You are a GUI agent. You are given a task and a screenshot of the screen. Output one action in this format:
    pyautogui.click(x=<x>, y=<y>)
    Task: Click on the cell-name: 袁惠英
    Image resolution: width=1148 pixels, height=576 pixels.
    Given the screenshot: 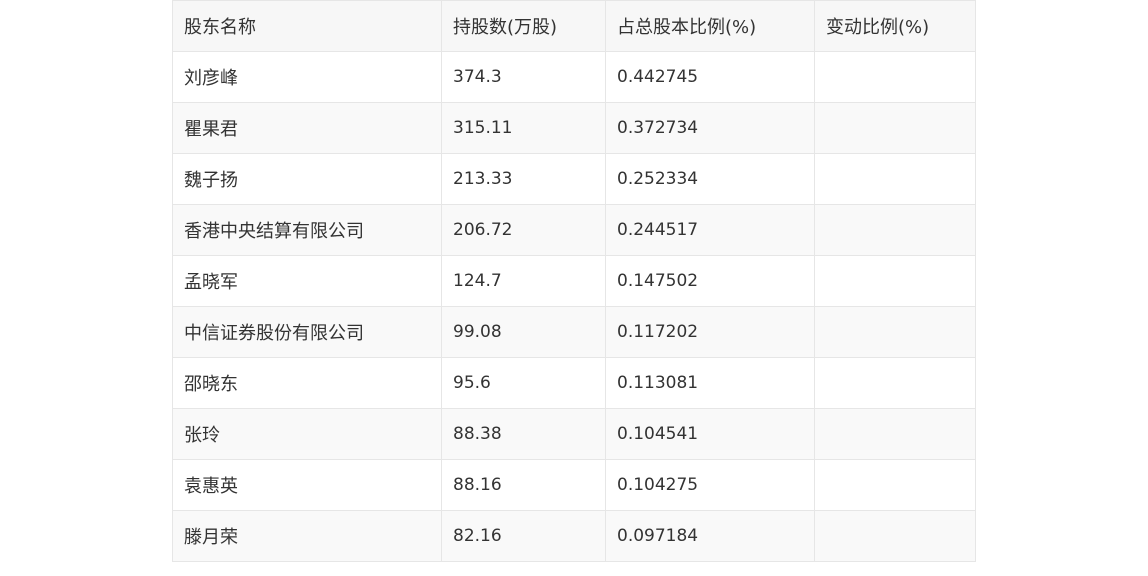 What is the action you would take?
    pyautogui.click(x=307, y=485)
    